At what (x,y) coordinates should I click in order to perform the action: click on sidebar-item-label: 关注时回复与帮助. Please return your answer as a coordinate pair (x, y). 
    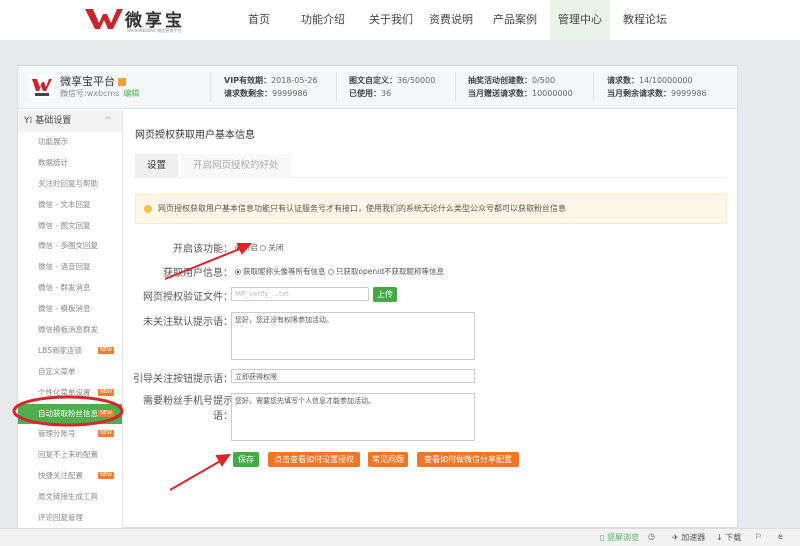
    Looking at the image, I should click on (68, 183).